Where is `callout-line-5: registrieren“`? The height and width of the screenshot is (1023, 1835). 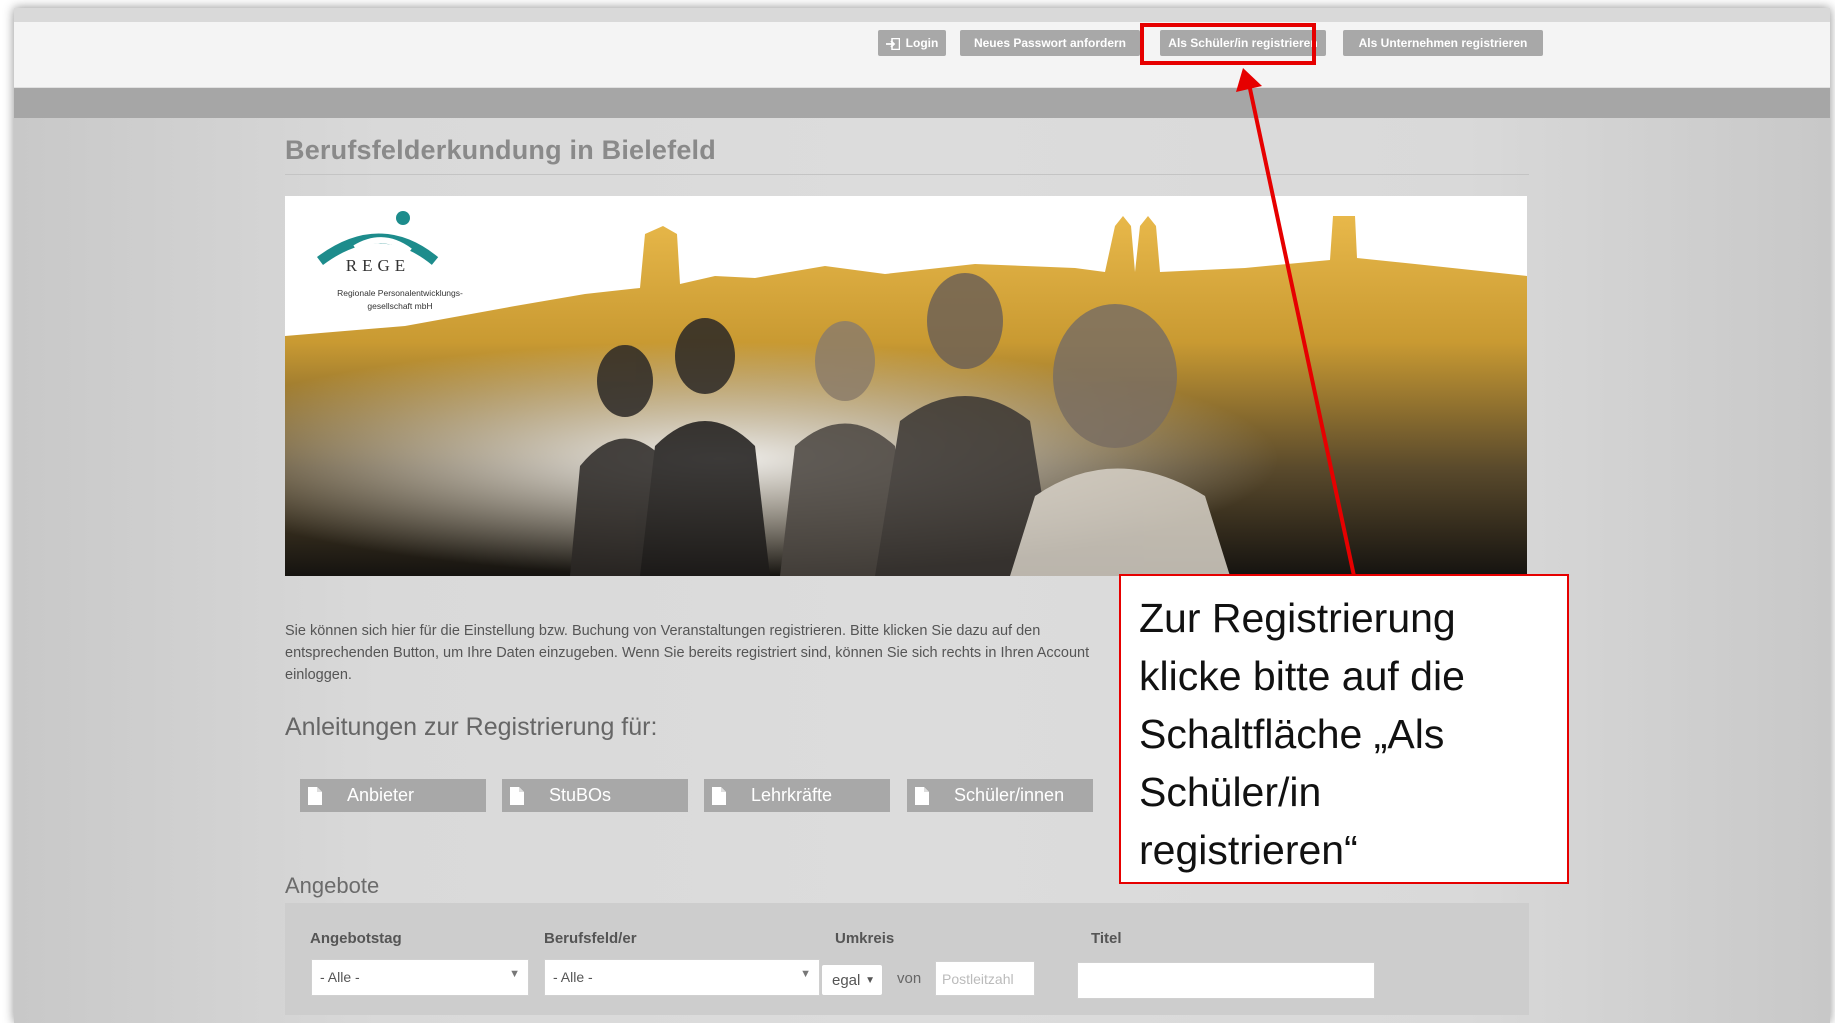
callout-line-5: registrieren“ is located at coordinates (1248, 850).